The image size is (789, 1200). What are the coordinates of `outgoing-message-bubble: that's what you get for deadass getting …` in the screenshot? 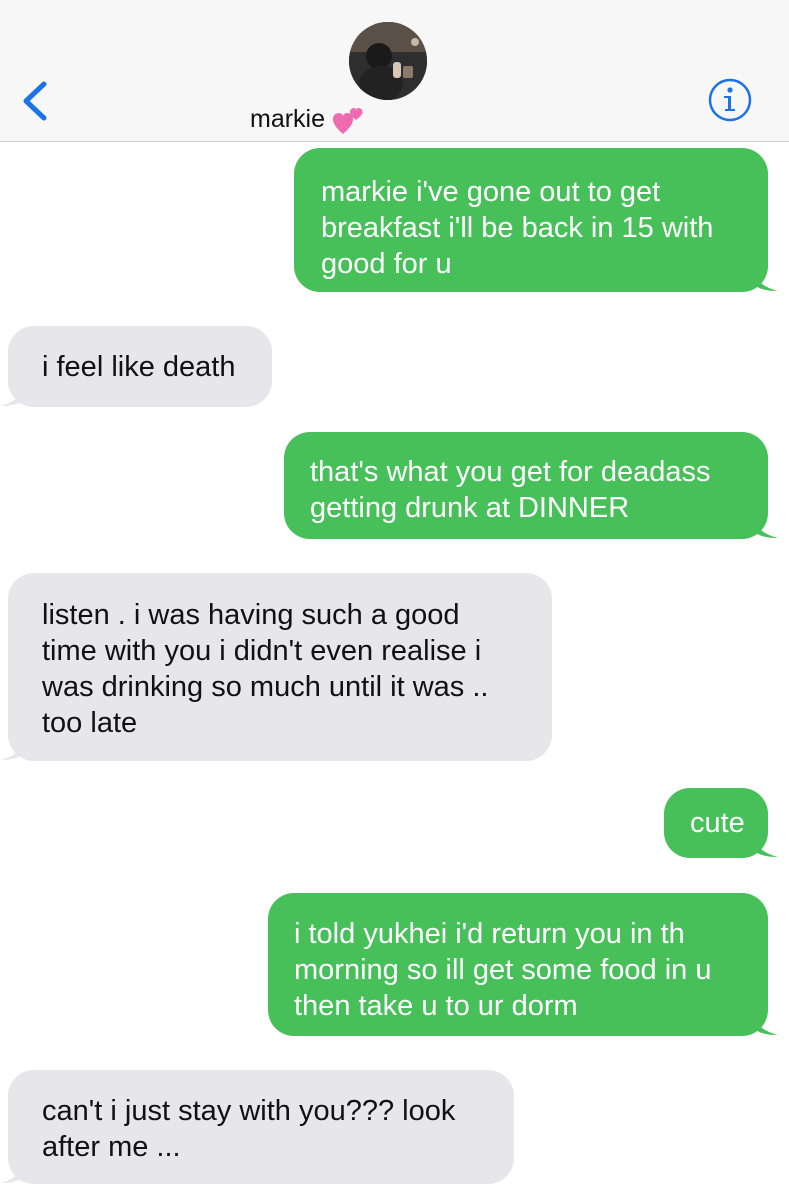 It's located at (526, 485).